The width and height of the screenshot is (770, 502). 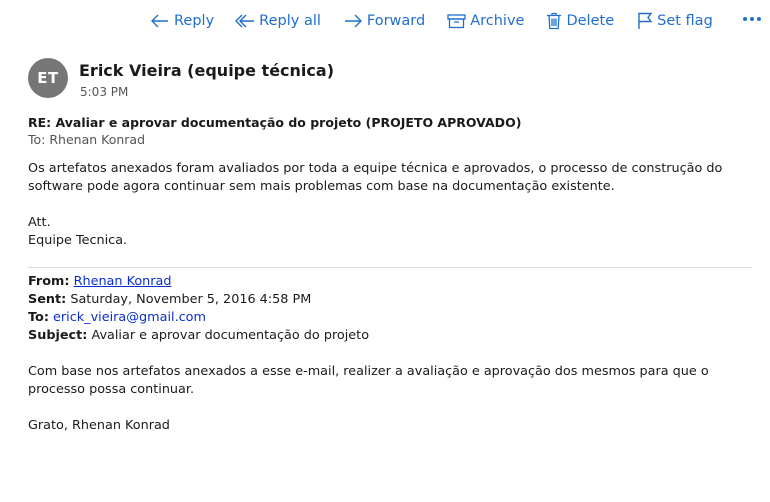 I want to click on delete-button: Delete, so click(x=580, y=21).